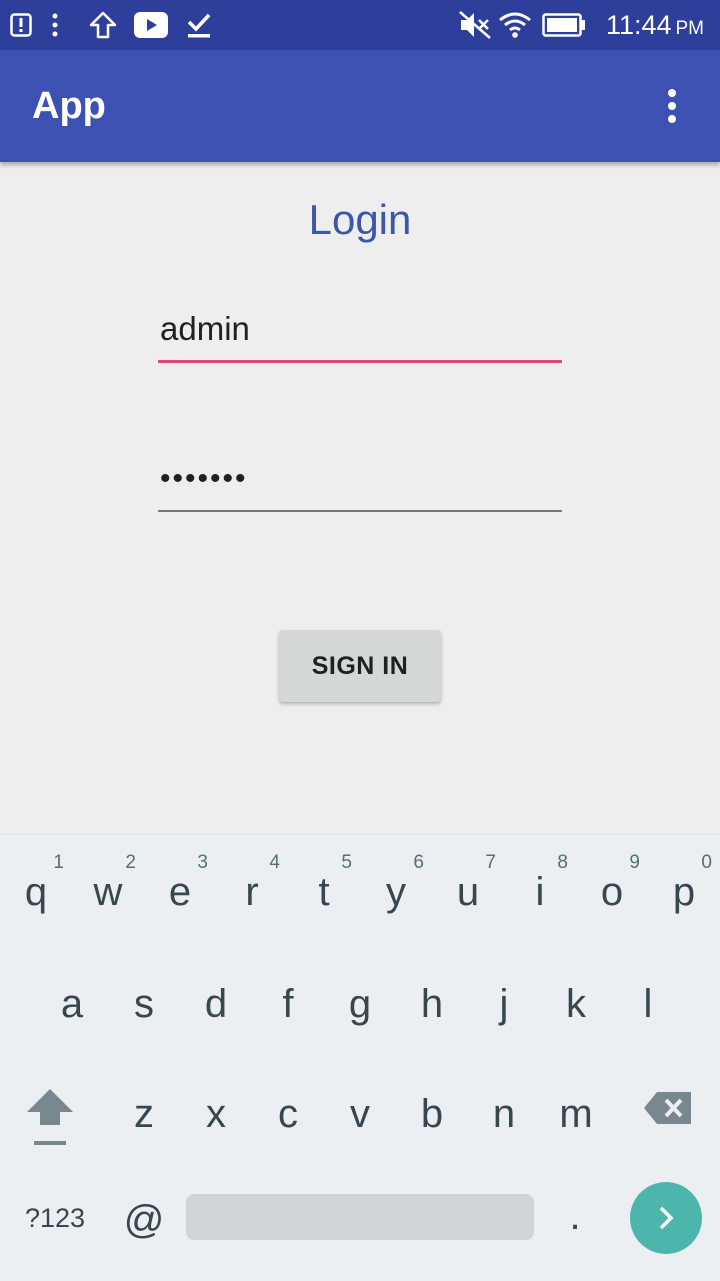  I want to click on key-d: d, so click(216, 990).